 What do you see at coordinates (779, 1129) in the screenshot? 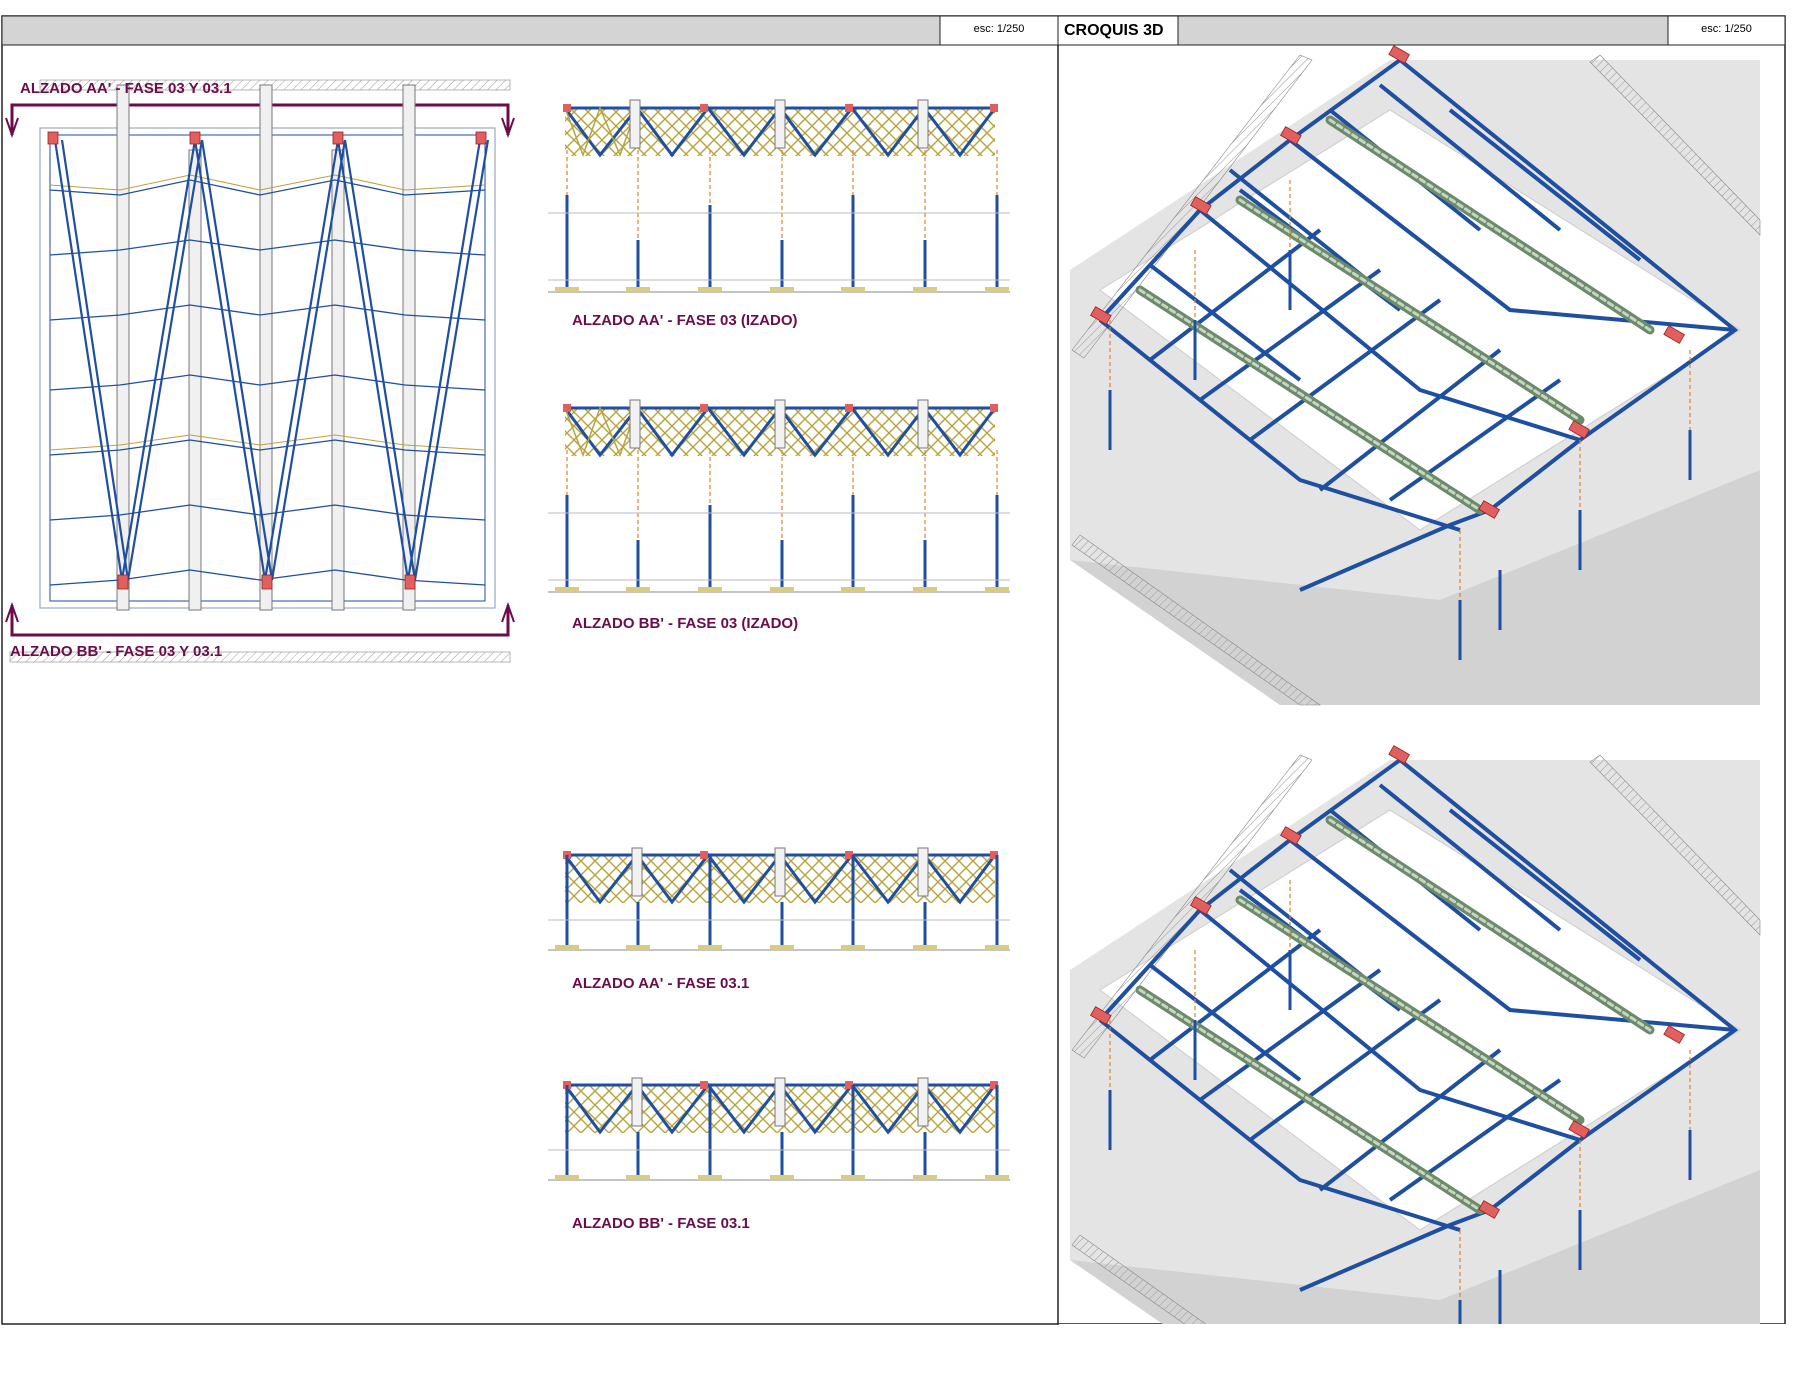
I see `elevation-bb-final-drawing` at bounding box center [779, 1129].